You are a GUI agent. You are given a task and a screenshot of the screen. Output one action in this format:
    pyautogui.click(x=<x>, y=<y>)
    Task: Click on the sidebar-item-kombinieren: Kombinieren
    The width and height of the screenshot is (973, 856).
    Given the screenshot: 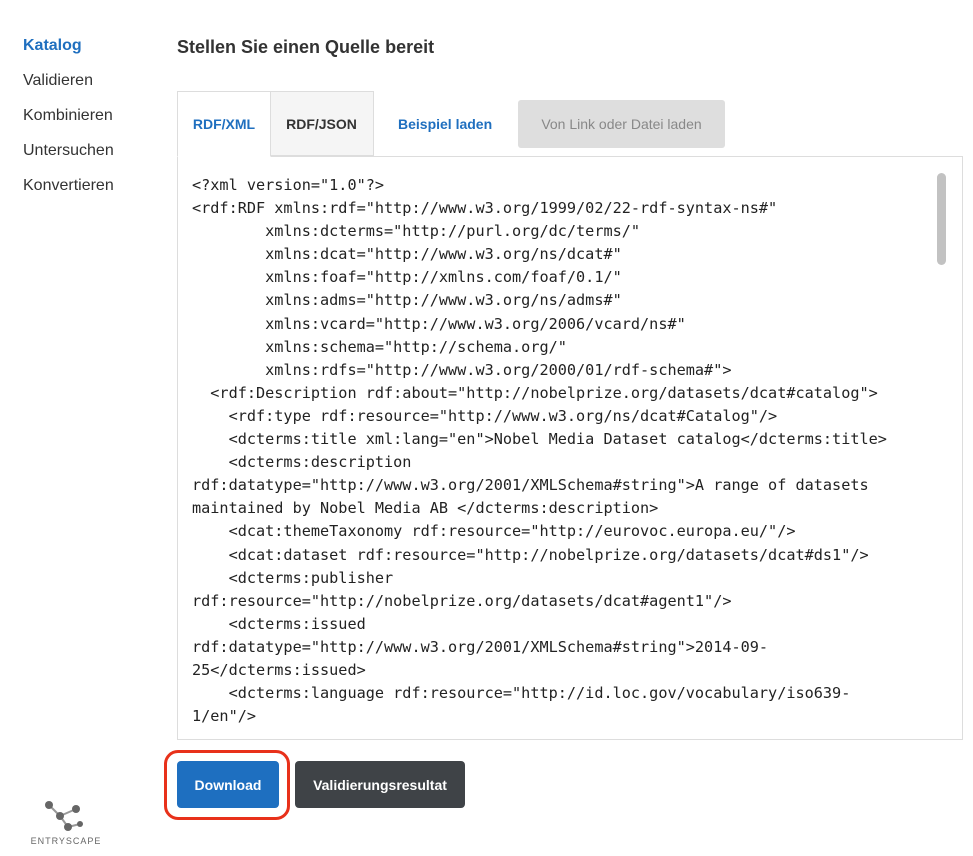 What is the action you would take?
    pyautogui.click(x=88, y=121)
    